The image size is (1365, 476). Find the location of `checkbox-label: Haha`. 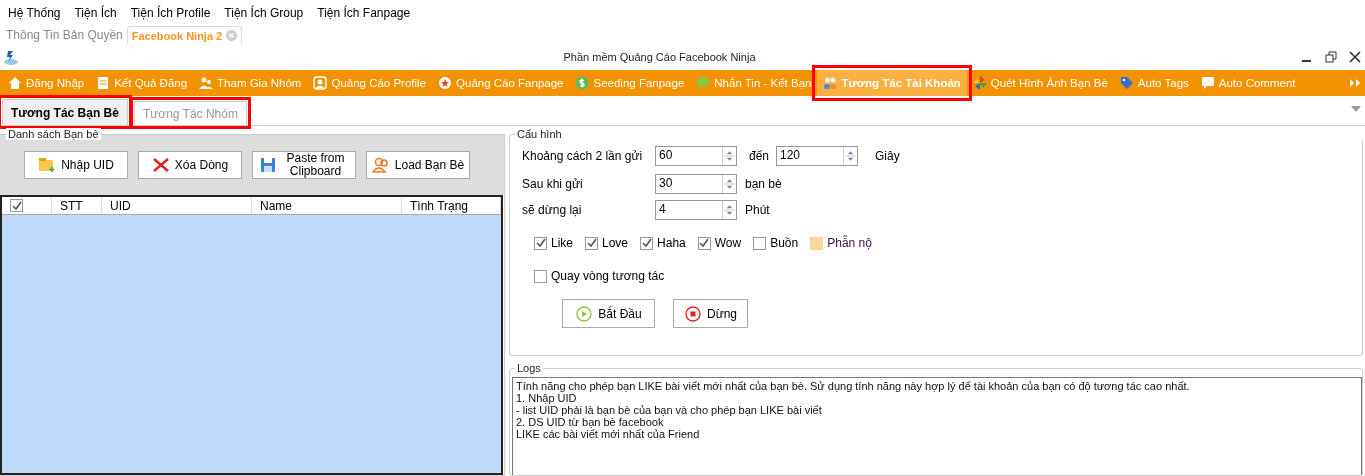

checkbox-label: Haha is located at coordinates (671, 243).